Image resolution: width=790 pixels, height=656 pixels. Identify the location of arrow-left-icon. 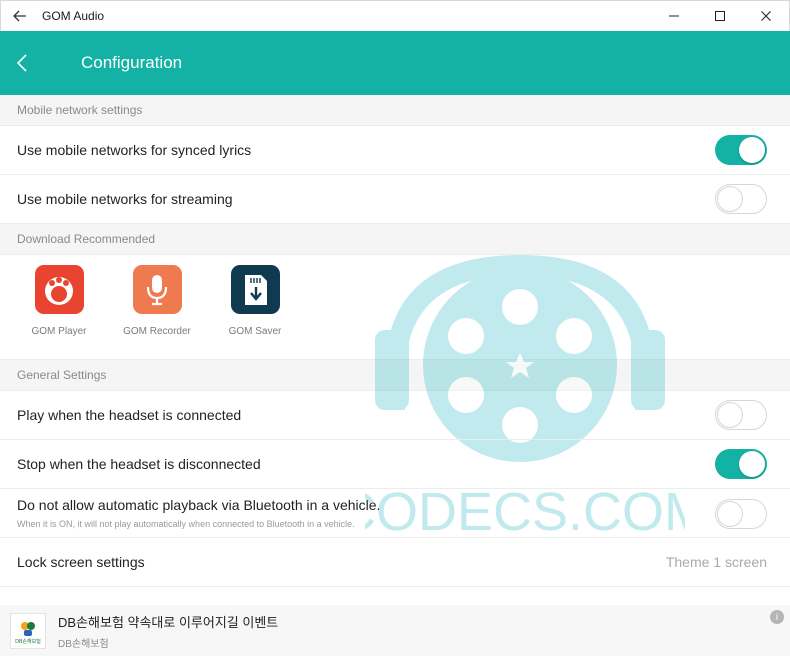
(19, 16).